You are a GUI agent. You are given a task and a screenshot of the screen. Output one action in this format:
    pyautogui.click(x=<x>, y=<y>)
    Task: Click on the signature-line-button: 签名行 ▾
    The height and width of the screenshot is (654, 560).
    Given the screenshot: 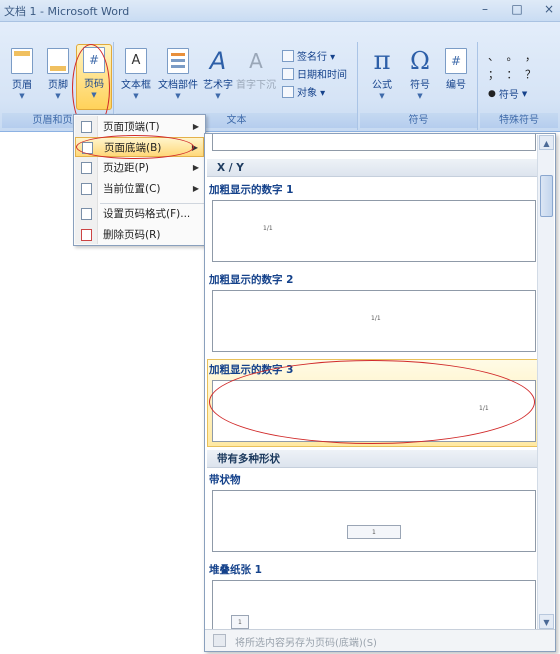 What is the action you would take?
    pyautogui.click(x=308, y=55)
    